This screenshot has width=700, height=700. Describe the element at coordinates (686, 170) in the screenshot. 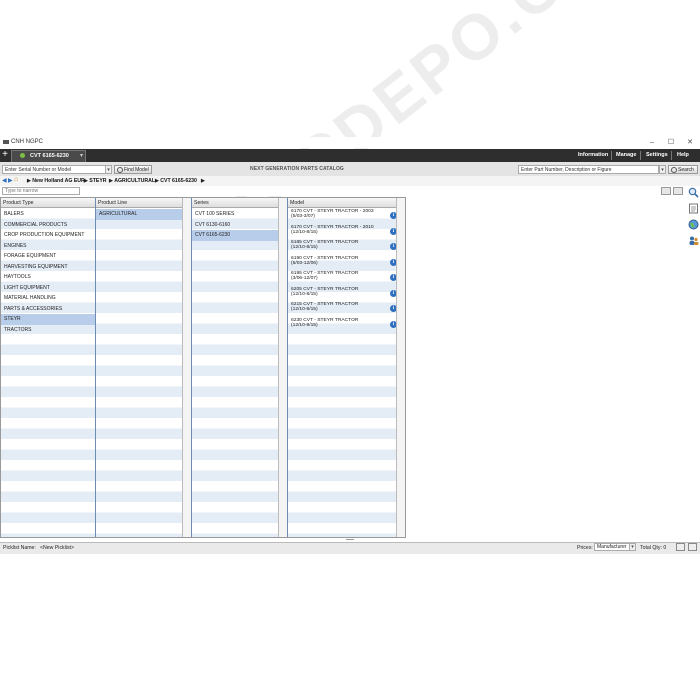

I see `search-label: Search` at that location.